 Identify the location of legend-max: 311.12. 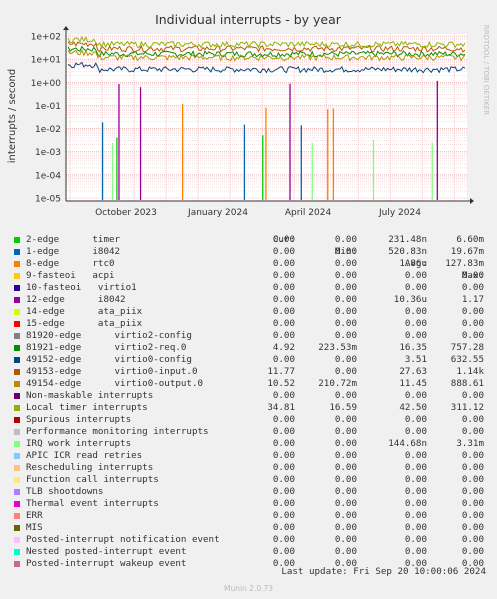
(467, 407).